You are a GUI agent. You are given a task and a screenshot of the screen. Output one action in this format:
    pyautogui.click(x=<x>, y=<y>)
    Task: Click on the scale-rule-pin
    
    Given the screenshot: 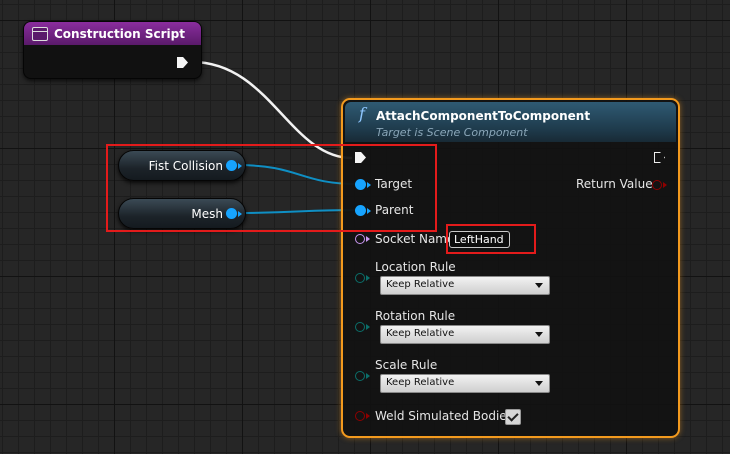 What is the action you would take?
    pyautogui.click(x=360, y=376)
    